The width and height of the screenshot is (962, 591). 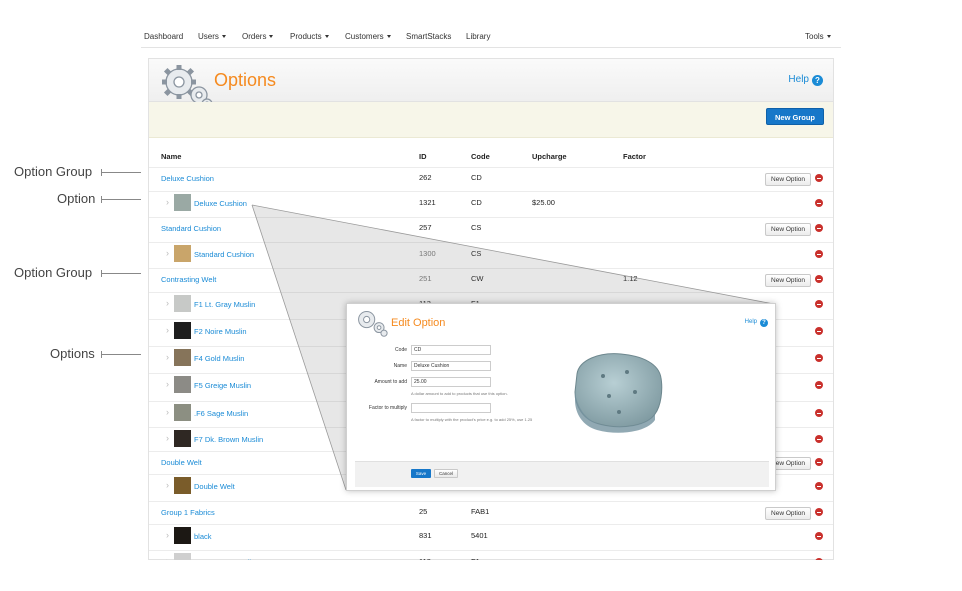 What do you see at coordinates (390, 382) in the screenshot?
I see `amount-label: Amount to add` at bounding box center [390, 382].